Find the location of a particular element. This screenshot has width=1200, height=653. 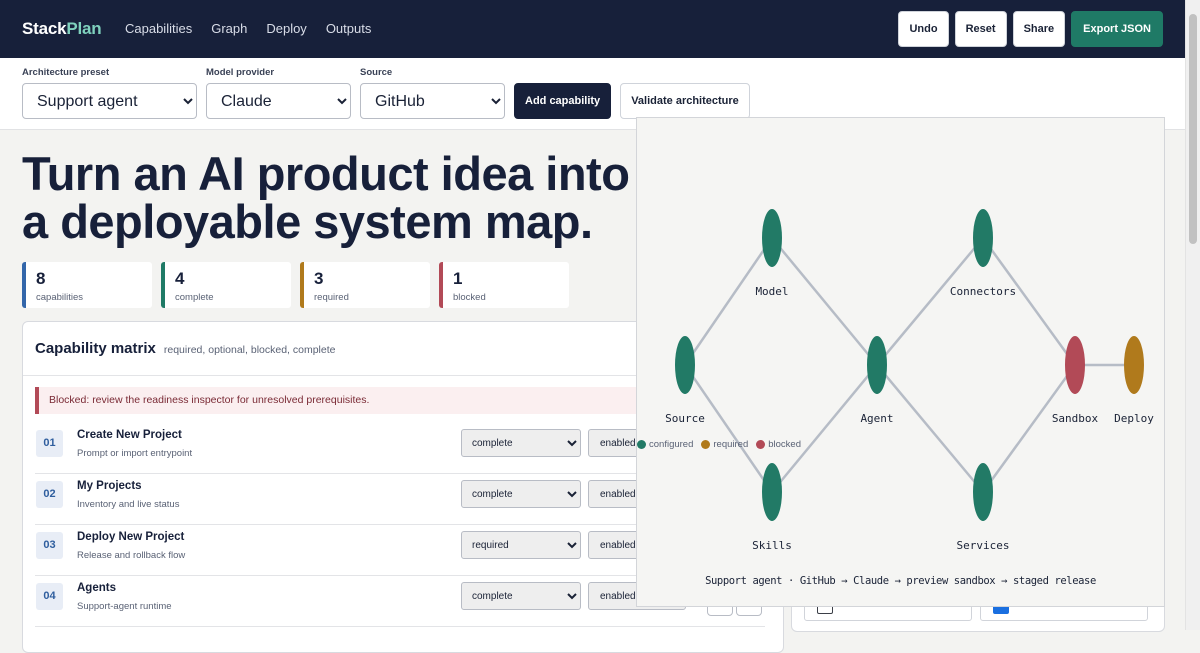

stat-value: 8 is located at coordinates (41, 278).